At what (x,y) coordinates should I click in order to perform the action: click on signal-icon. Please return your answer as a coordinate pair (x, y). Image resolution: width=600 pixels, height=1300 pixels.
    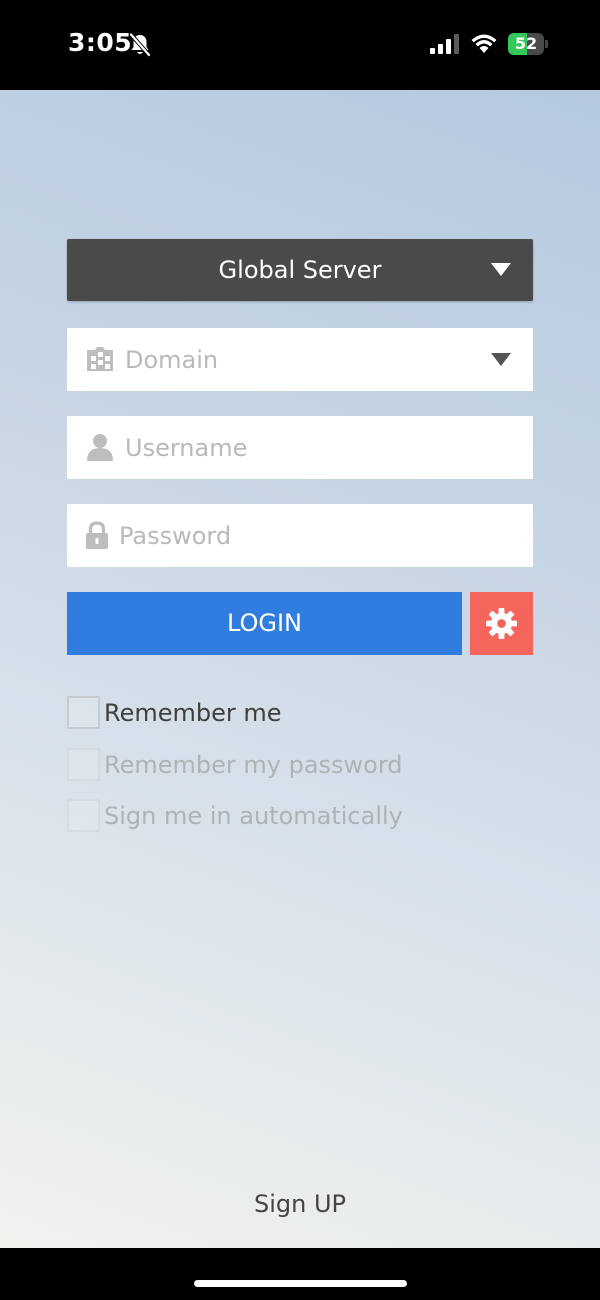
    Looking at the image, I should click on (444, 44).